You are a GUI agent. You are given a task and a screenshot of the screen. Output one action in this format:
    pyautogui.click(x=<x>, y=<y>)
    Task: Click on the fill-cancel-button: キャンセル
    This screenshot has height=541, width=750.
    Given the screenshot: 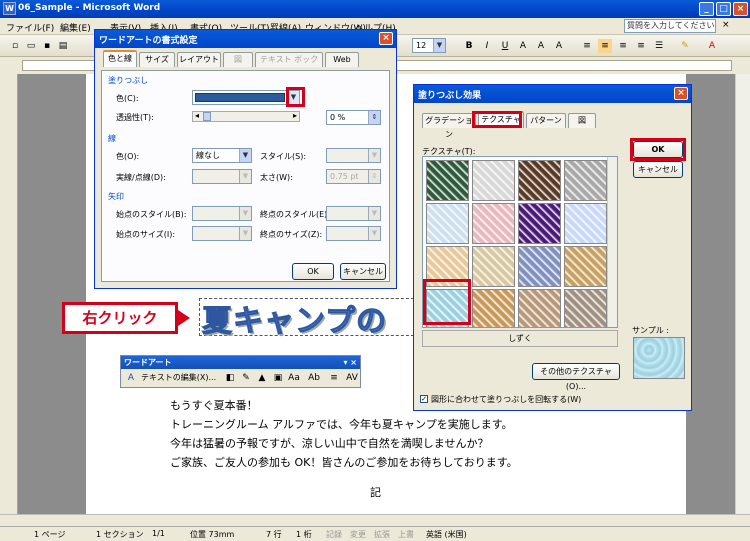 What is the action you would take?
    pyautogui.click(x=658, y=169)
    